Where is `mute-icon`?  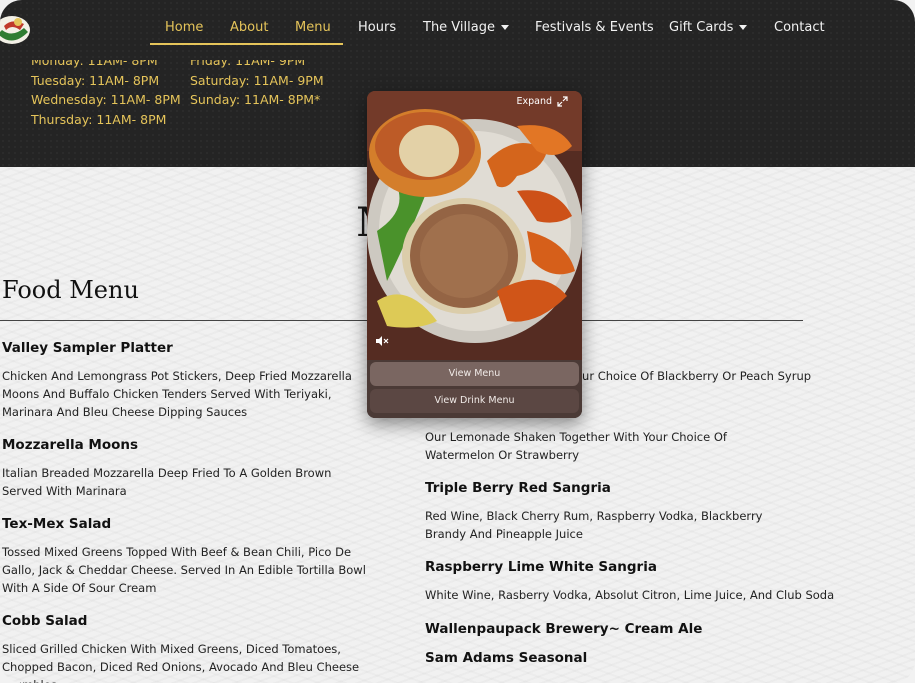 mute-icon is located at coordinates (382, 341).